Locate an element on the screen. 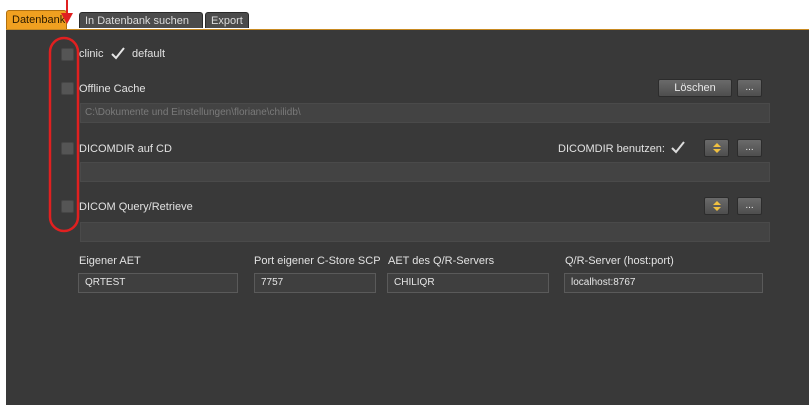 The height and width of the screenshot is (405, 809). dicomdir-label: DICOMDIR auf CD is located at coordinates (125, 149).